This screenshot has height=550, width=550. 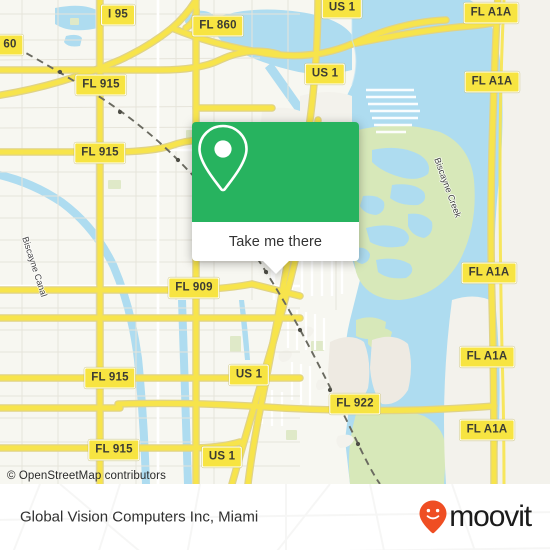 I want to click on take-me-there-label: Take me there, so click(x=275, y=241).